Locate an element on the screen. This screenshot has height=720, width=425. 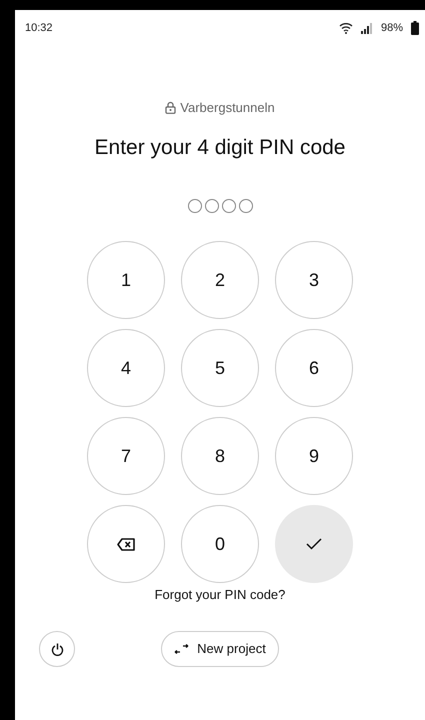
power-icon is located at coordinates (57, 649).